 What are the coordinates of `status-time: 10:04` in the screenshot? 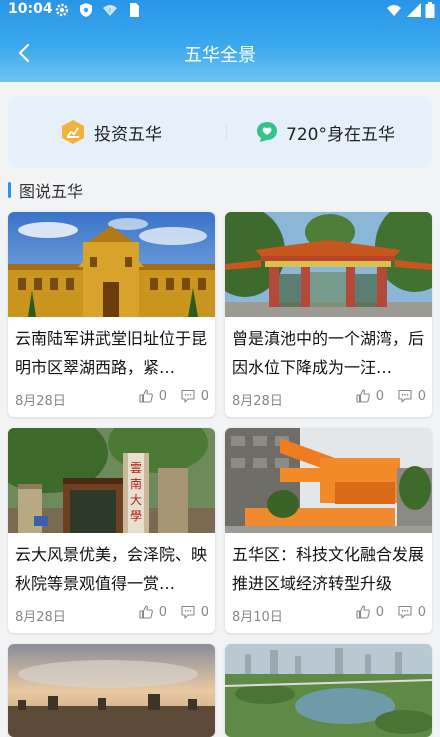 It's located at (30, 9).